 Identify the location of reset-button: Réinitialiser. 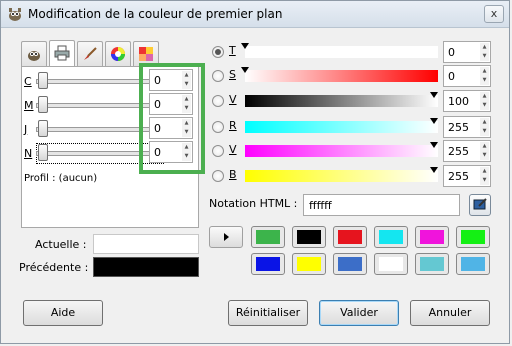
(268, 313).